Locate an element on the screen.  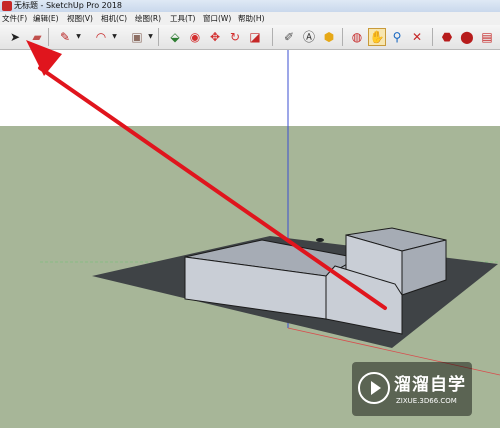
pencil-tool-icon: ✎ is located at coordinates (65, 37).